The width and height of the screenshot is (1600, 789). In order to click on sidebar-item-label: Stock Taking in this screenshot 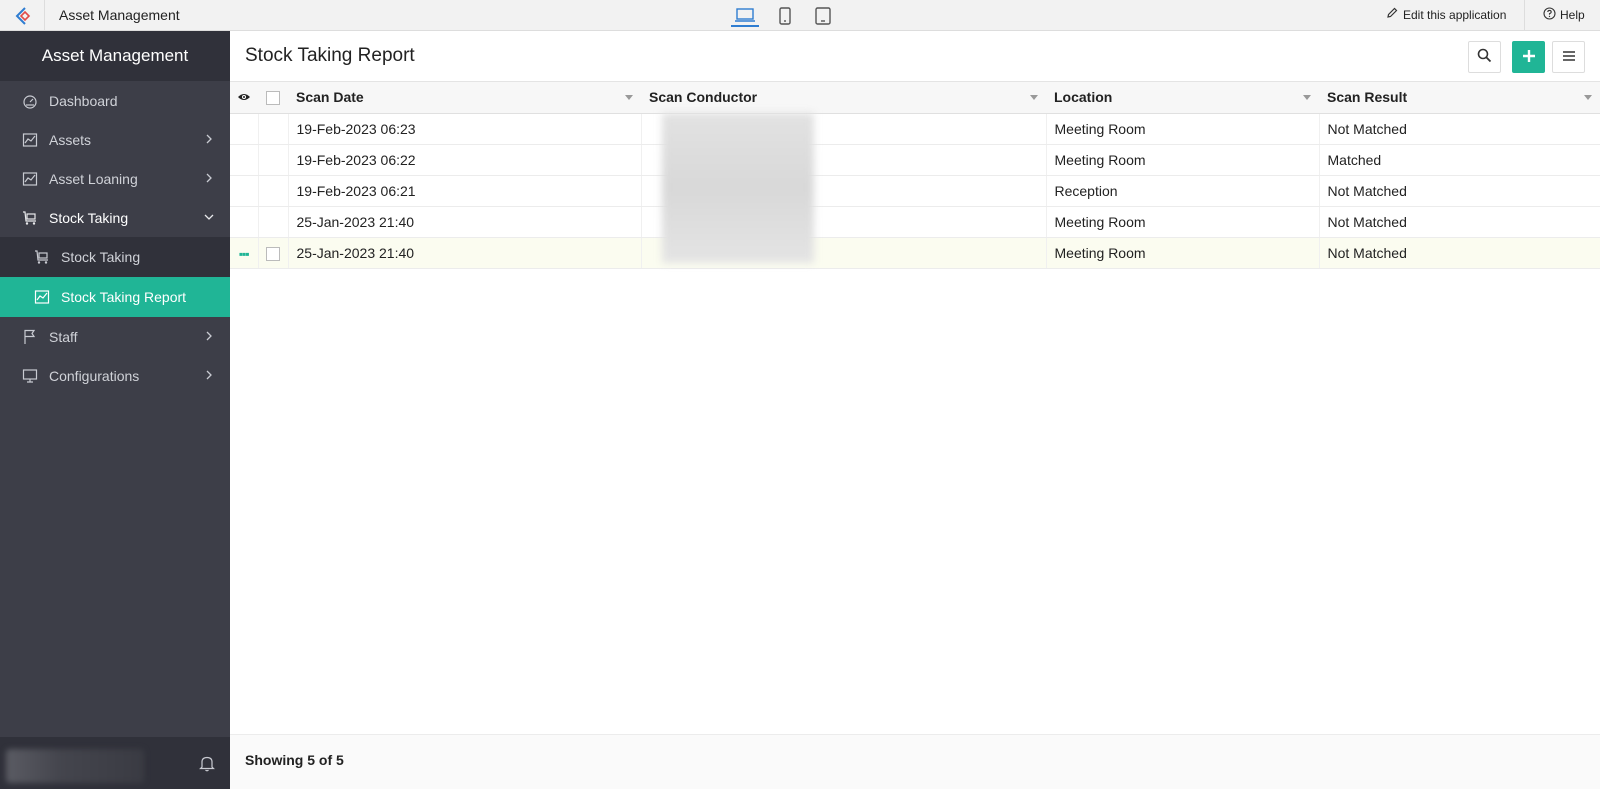, I will do `click(101, 257)`.